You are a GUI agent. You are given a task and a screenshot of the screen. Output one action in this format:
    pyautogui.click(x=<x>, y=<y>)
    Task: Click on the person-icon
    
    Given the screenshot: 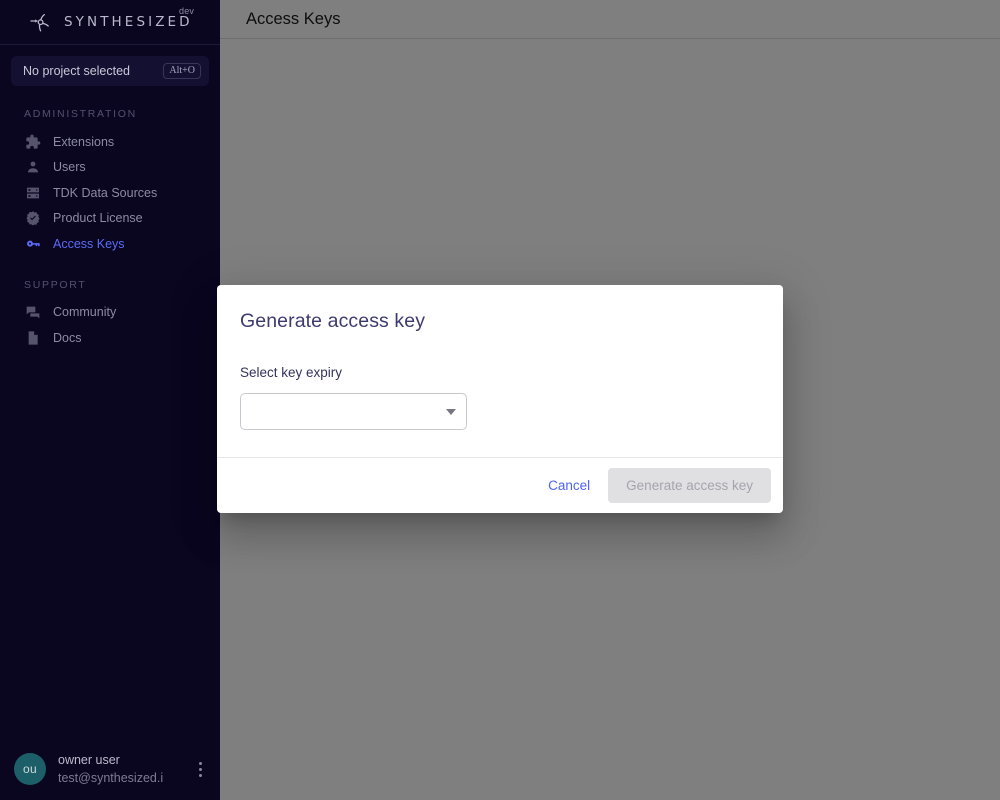 What is the action you would take?
    pyautogui.click(x=33, y=167)
    